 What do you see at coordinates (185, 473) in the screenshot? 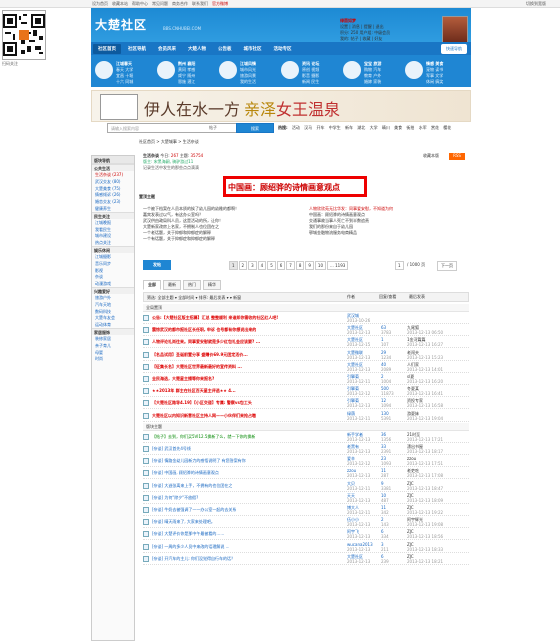
I see `thread-title: [杂谈] 中国画, 顾绍骅的诗情画意观点` at bounding box center [185, 473].